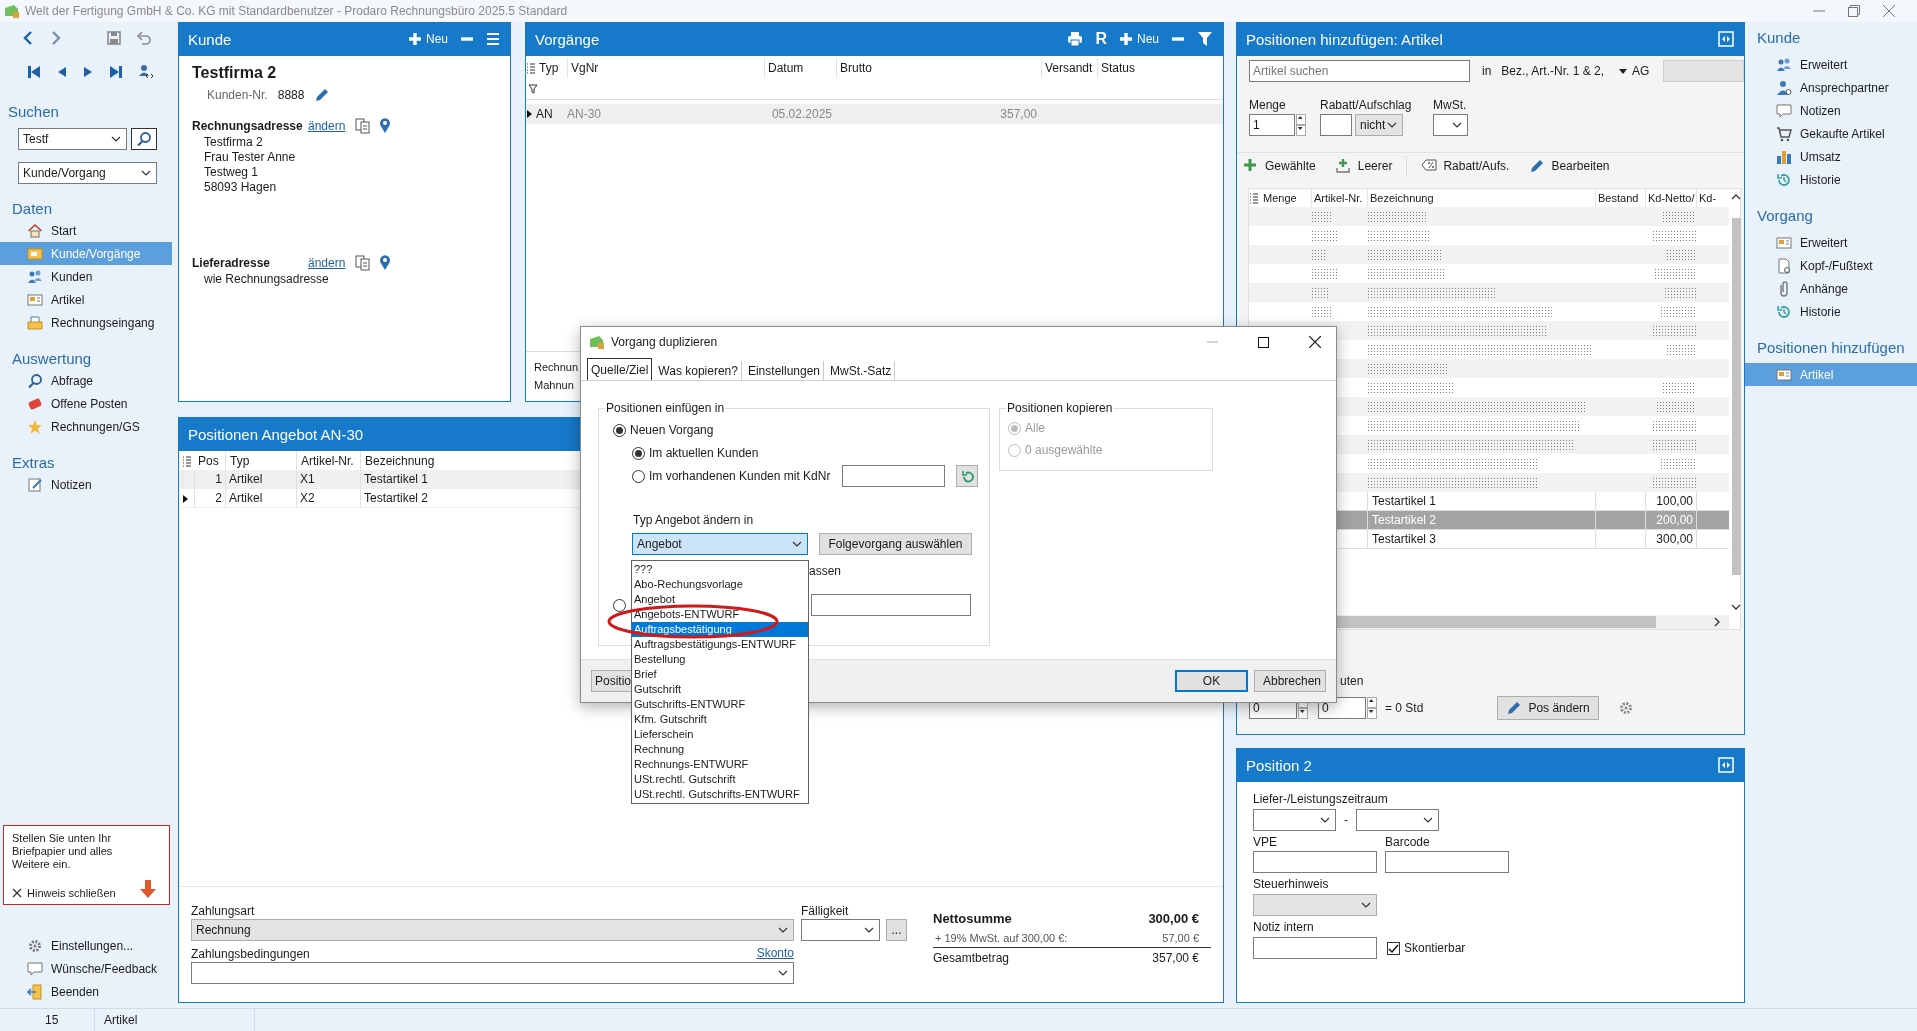  Describe the element at coordinates (720, 599) in the screenshot. I see `dropdown-option: Angebot` at that location.